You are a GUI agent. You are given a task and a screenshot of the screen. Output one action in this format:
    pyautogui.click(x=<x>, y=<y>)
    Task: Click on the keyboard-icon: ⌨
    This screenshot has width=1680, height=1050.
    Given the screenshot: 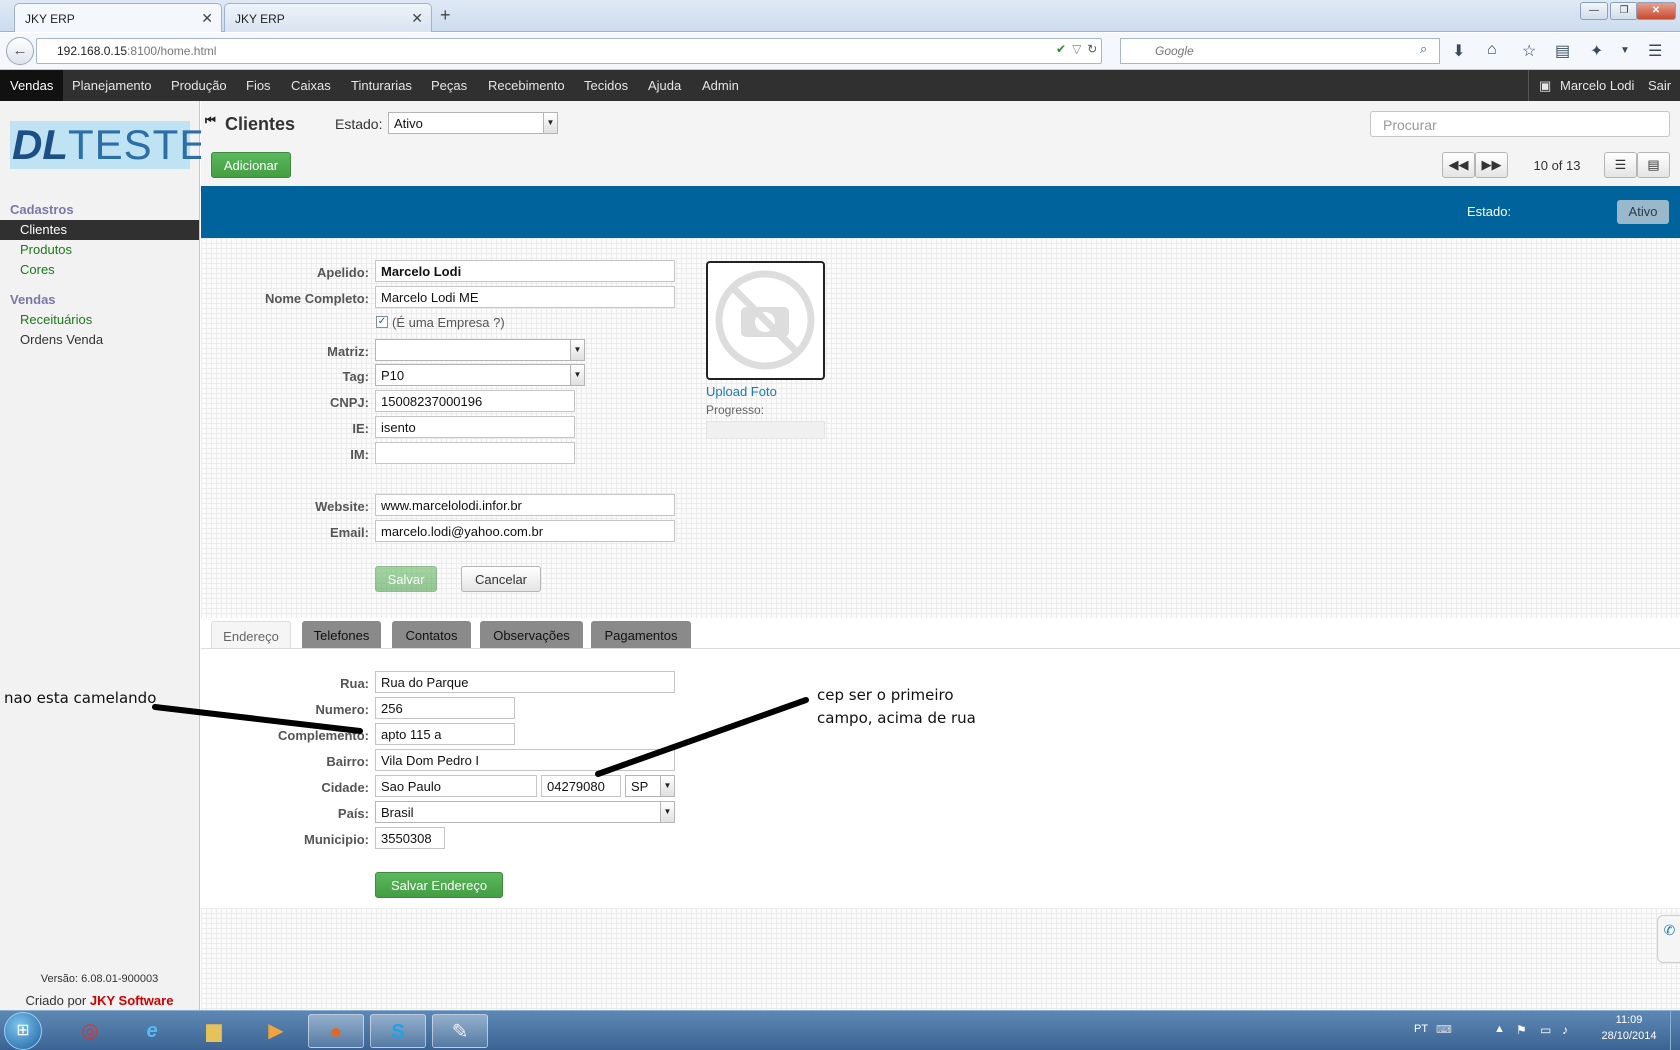 What is the action you would take?
    pyautogui.click(x=1444, y=1029)
    